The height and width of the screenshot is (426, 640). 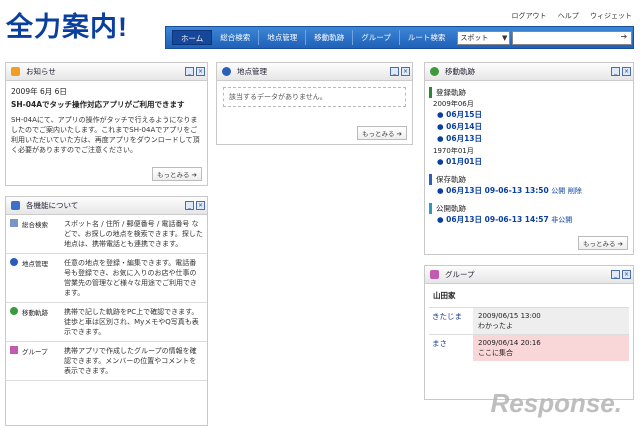 I want to click on app-logo: 全力案内!, so click(x=67, y=24).